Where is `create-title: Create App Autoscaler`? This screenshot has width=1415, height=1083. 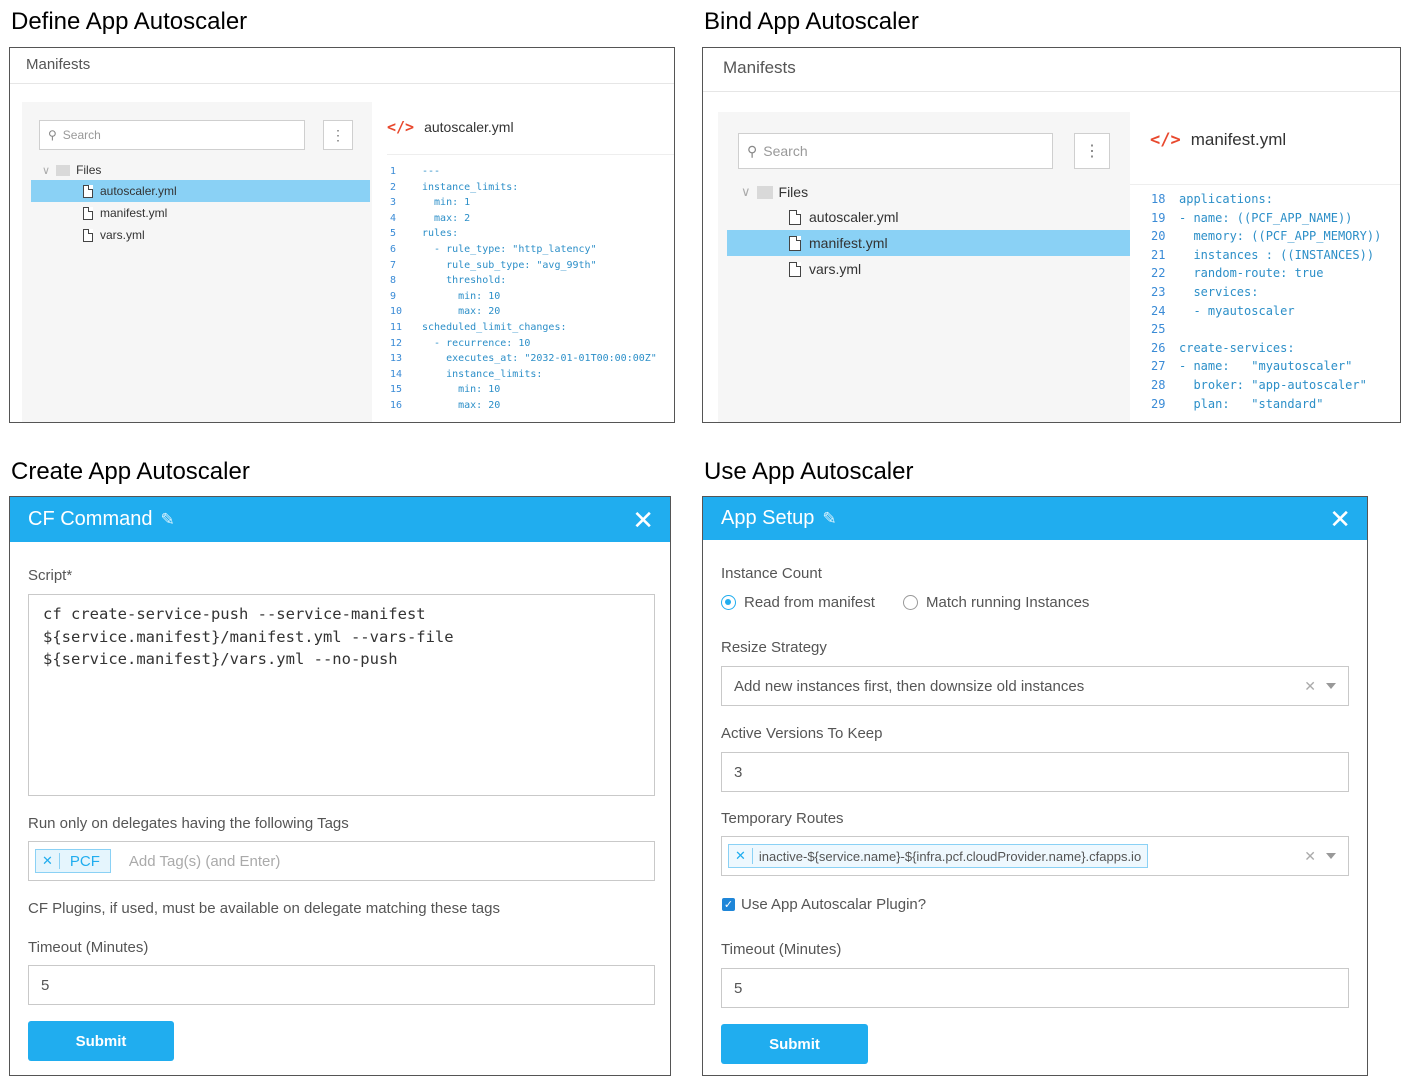
create-title: Create App Autoscaler is located at coordinates (130, 471).